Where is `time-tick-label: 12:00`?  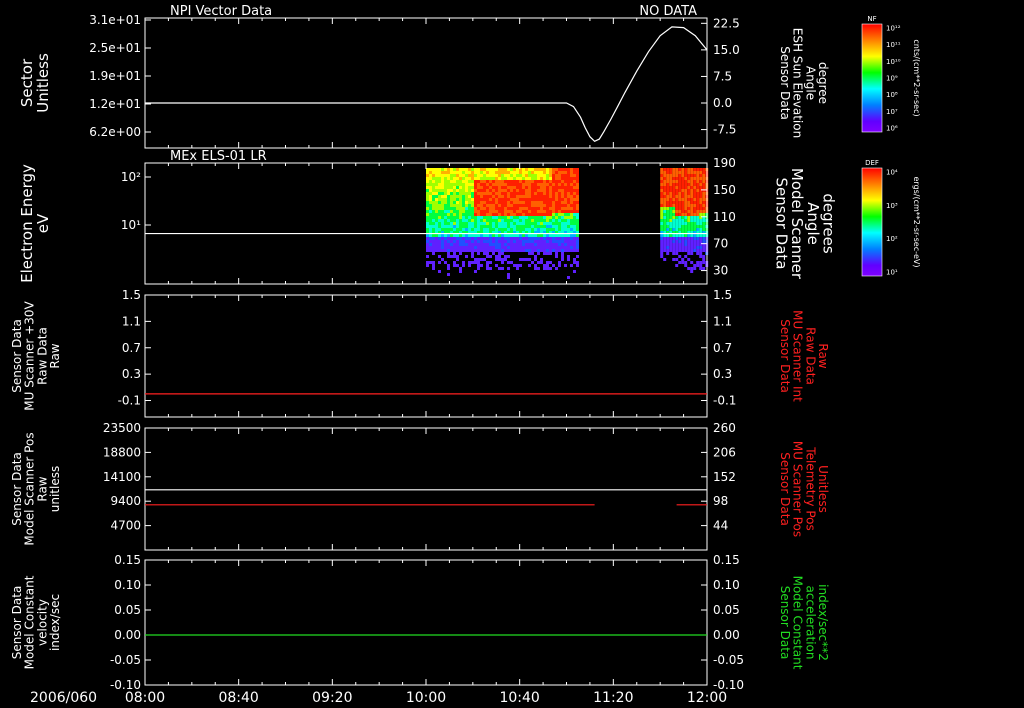
time-tick-label: 12:00 is located at coordinates (707, 698).